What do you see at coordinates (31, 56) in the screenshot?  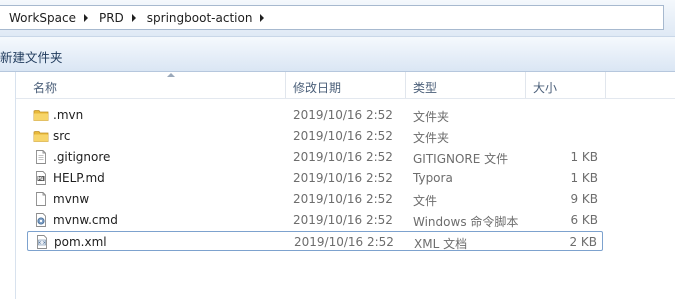 I see `new-folder-button: 新建文件夹` at bounding box center [31, 56].